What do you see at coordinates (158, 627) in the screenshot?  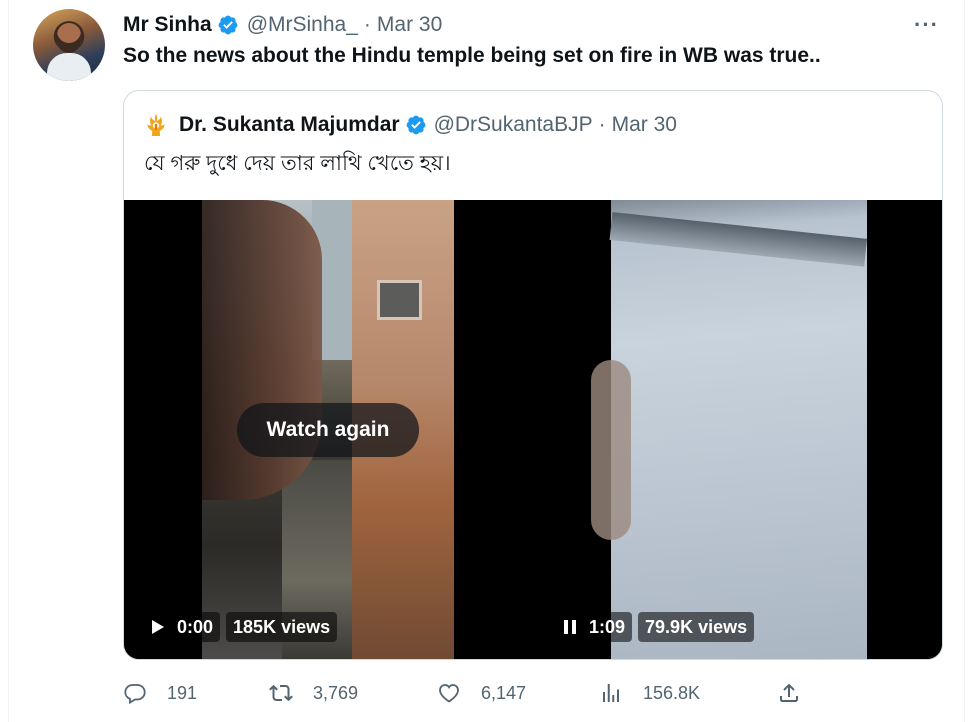 I see `play-icon` at bounding box center [158, 627].